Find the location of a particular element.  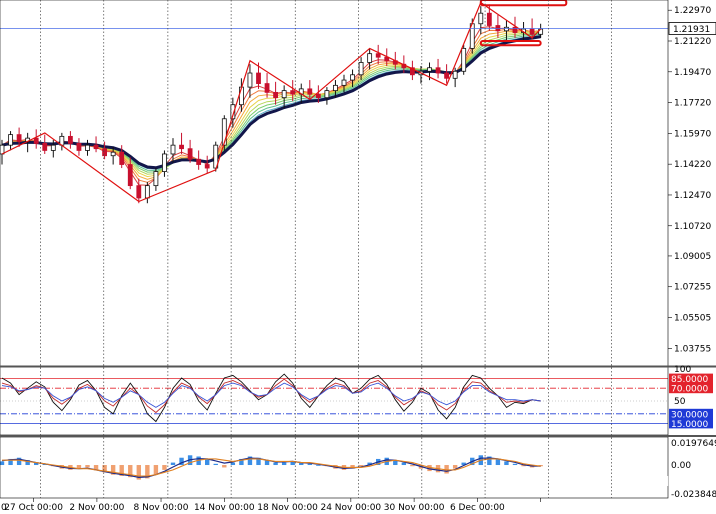

time-tick-label: 27 Oct 00:00 is located at coordinates (33, 508).